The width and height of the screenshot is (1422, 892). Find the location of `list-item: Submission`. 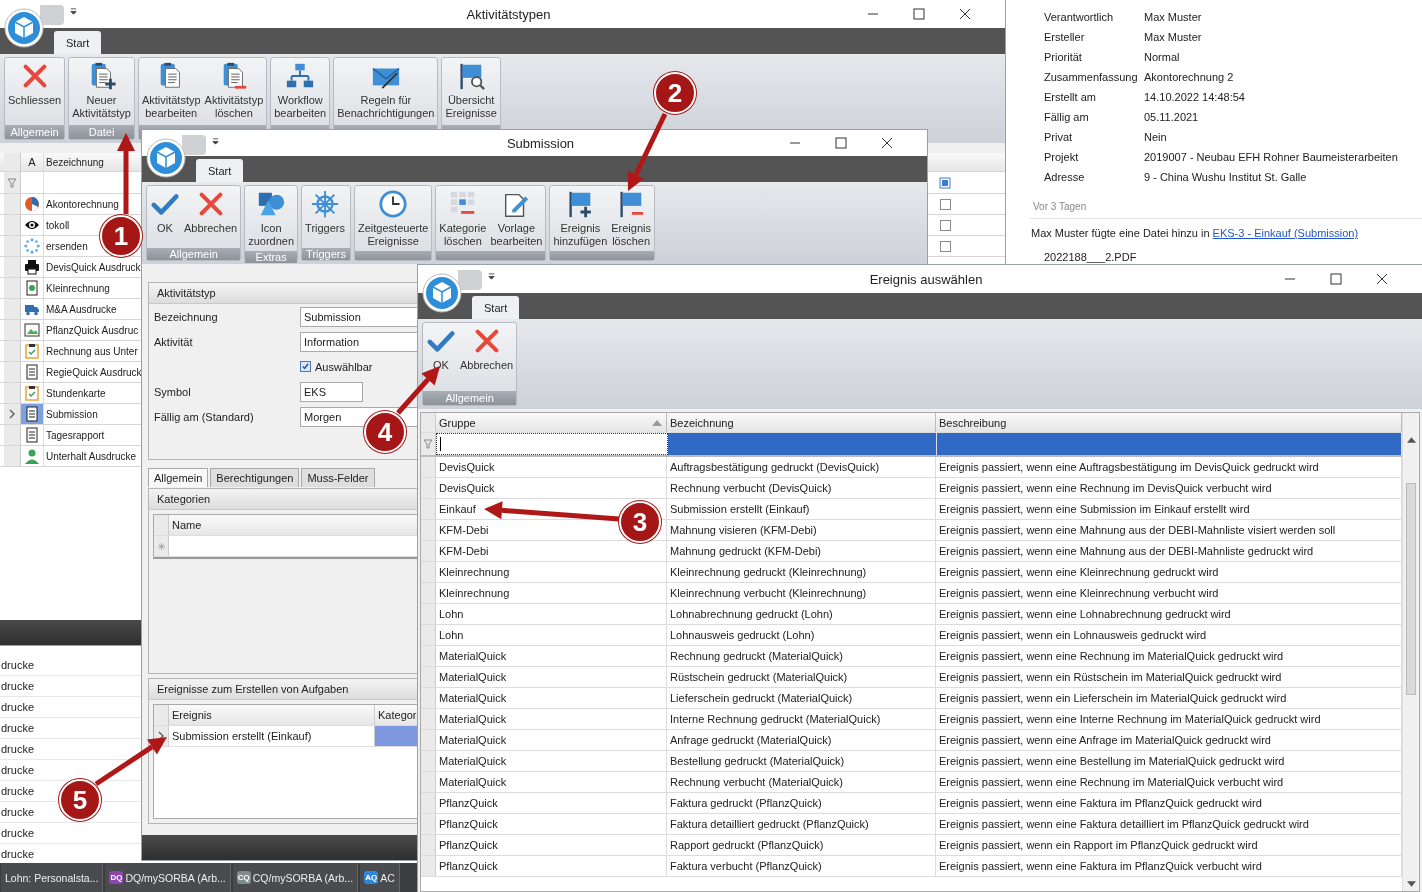

list-item: Submission is located at coordinates (94, 414).